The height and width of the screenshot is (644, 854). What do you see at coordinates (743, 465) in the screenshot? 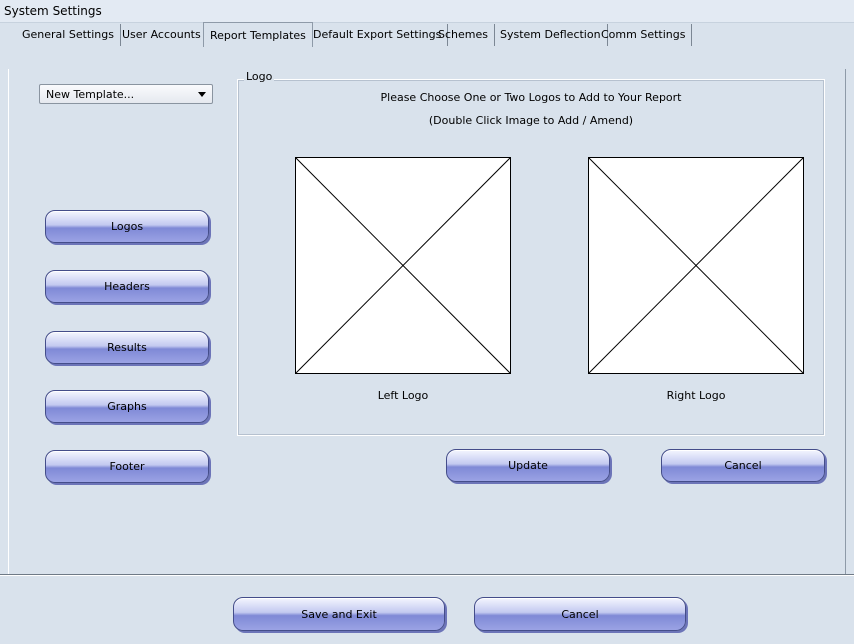
I see `logo-cancel-button: Cancel` at bounding box center [743, 465].